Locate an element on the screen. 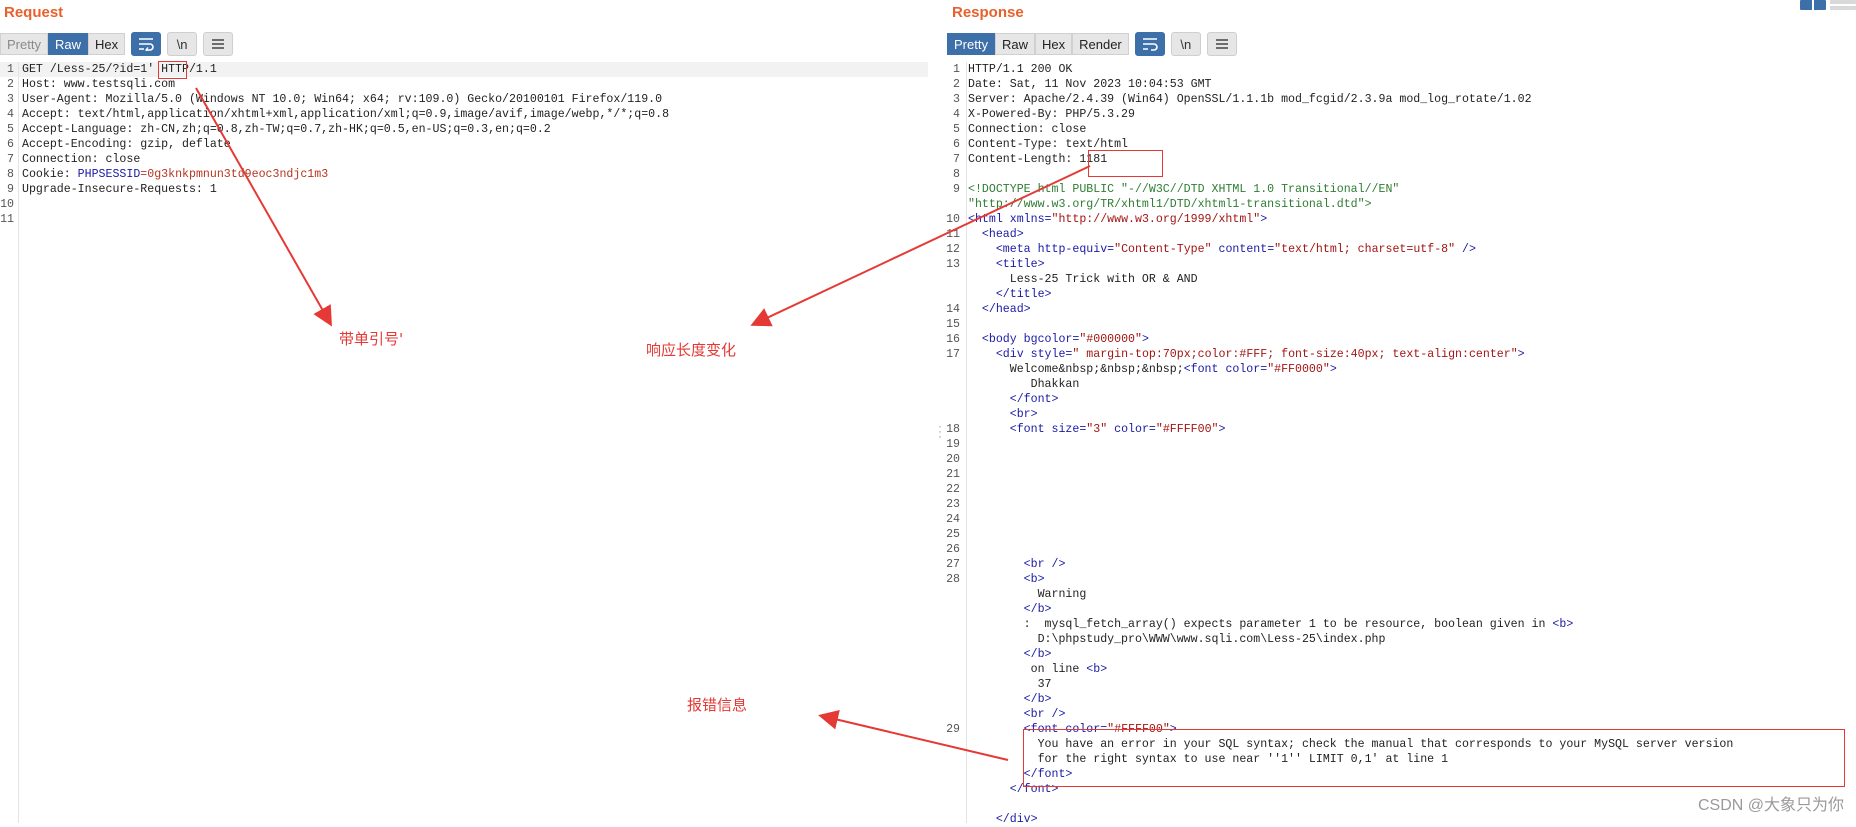 This screenshot has height=827, width=1856. error-arrow is located at coordinates (913, 735).